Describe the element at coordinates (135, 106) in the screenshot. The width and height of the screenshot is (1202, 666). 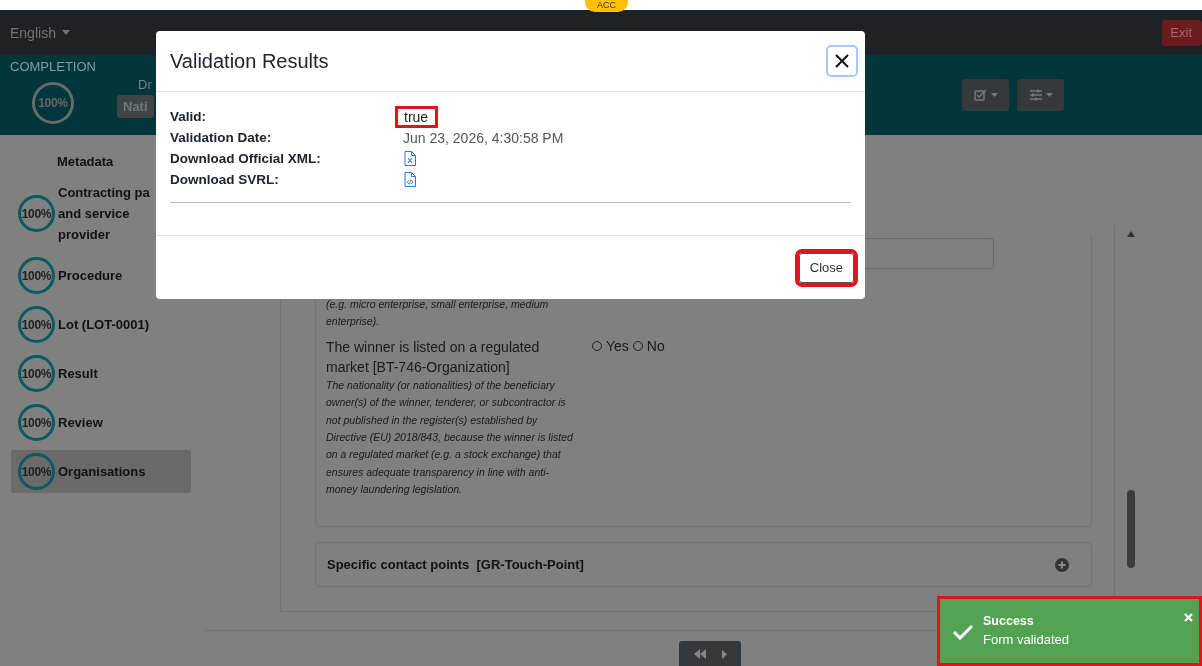
I see `notice-type-badge: Nati` at that location.